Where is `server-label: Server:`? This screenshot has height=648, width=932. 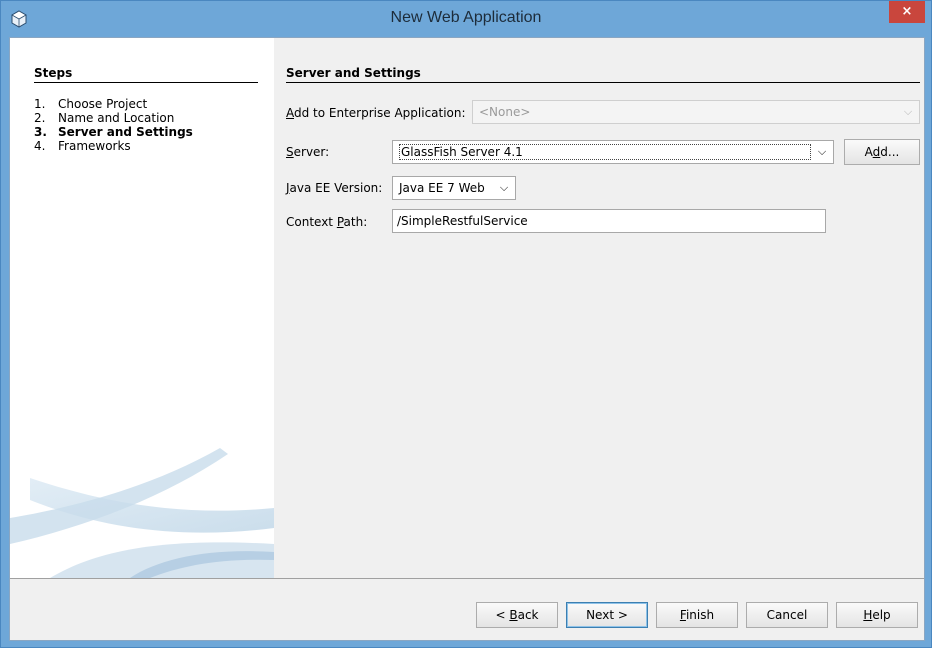
server-label: Server: is located at coordinates (308, 152).